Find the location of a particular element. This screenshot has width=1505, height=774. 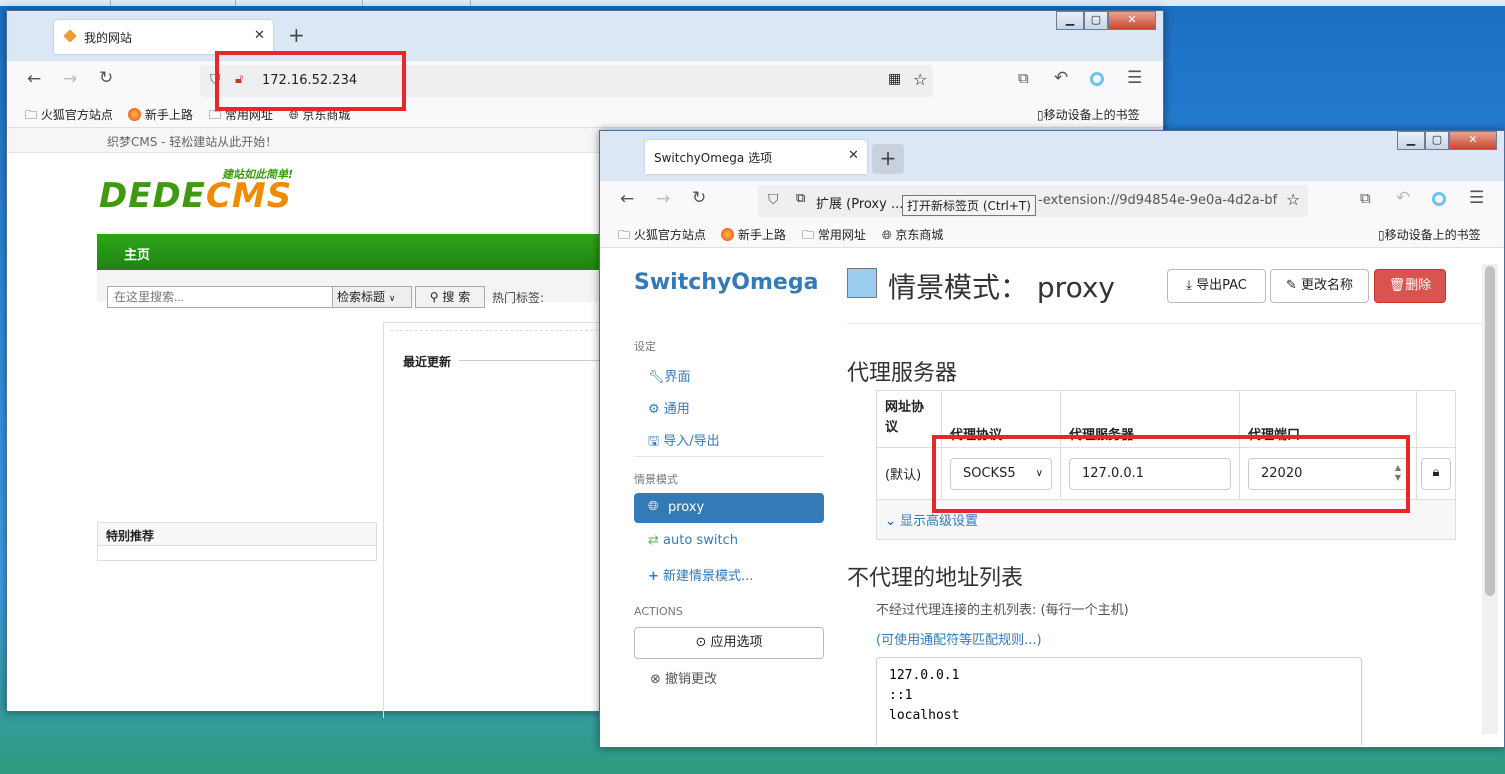

lock-button: 🔒︎ is located at coordinates (1436, 473).